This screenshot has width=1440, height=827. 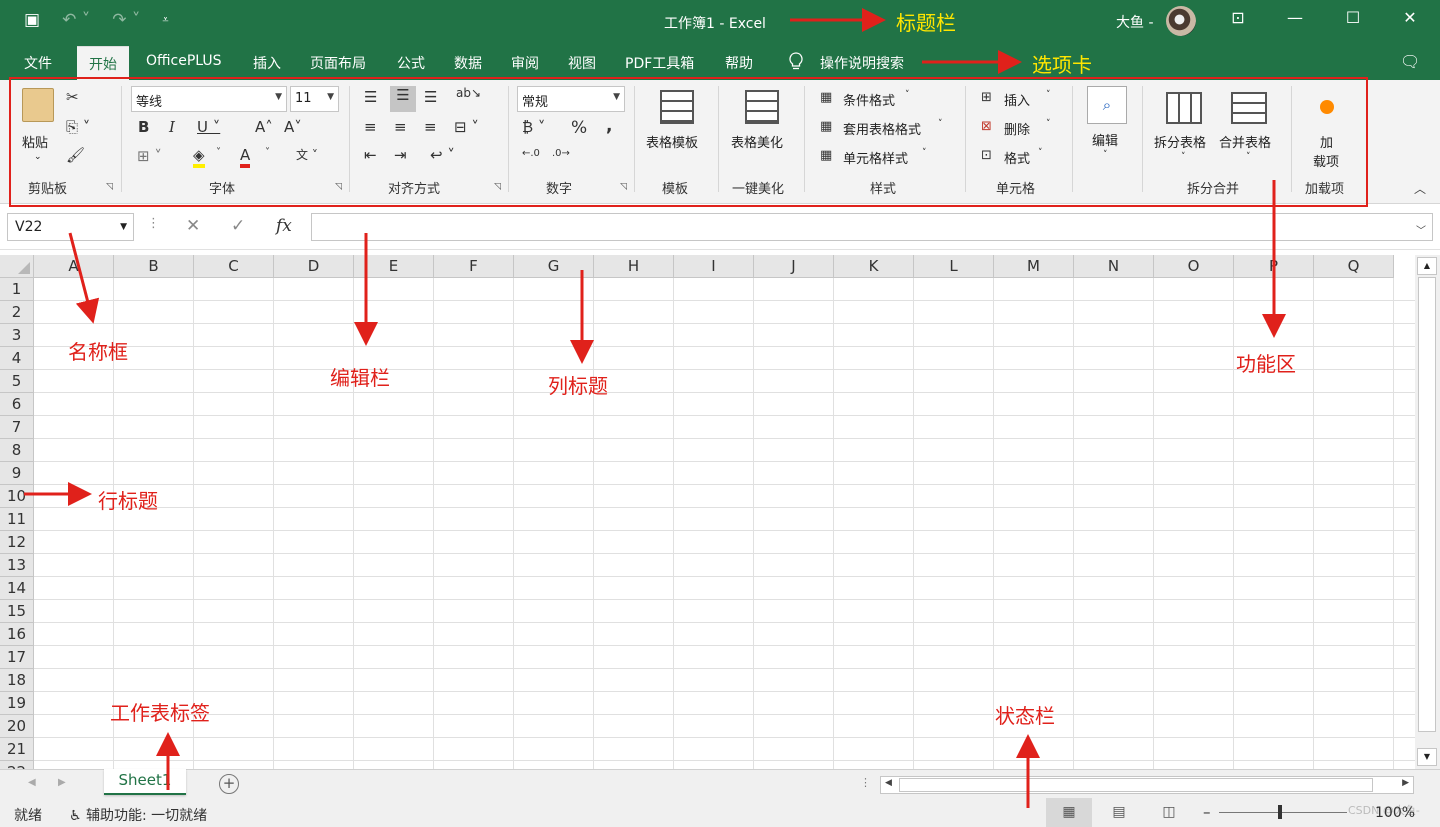 What do you see at coordinates (1062, 65) in the screenshot?
I see `annotation-tabs: 选项卡` at bounding box center [1062, 65].